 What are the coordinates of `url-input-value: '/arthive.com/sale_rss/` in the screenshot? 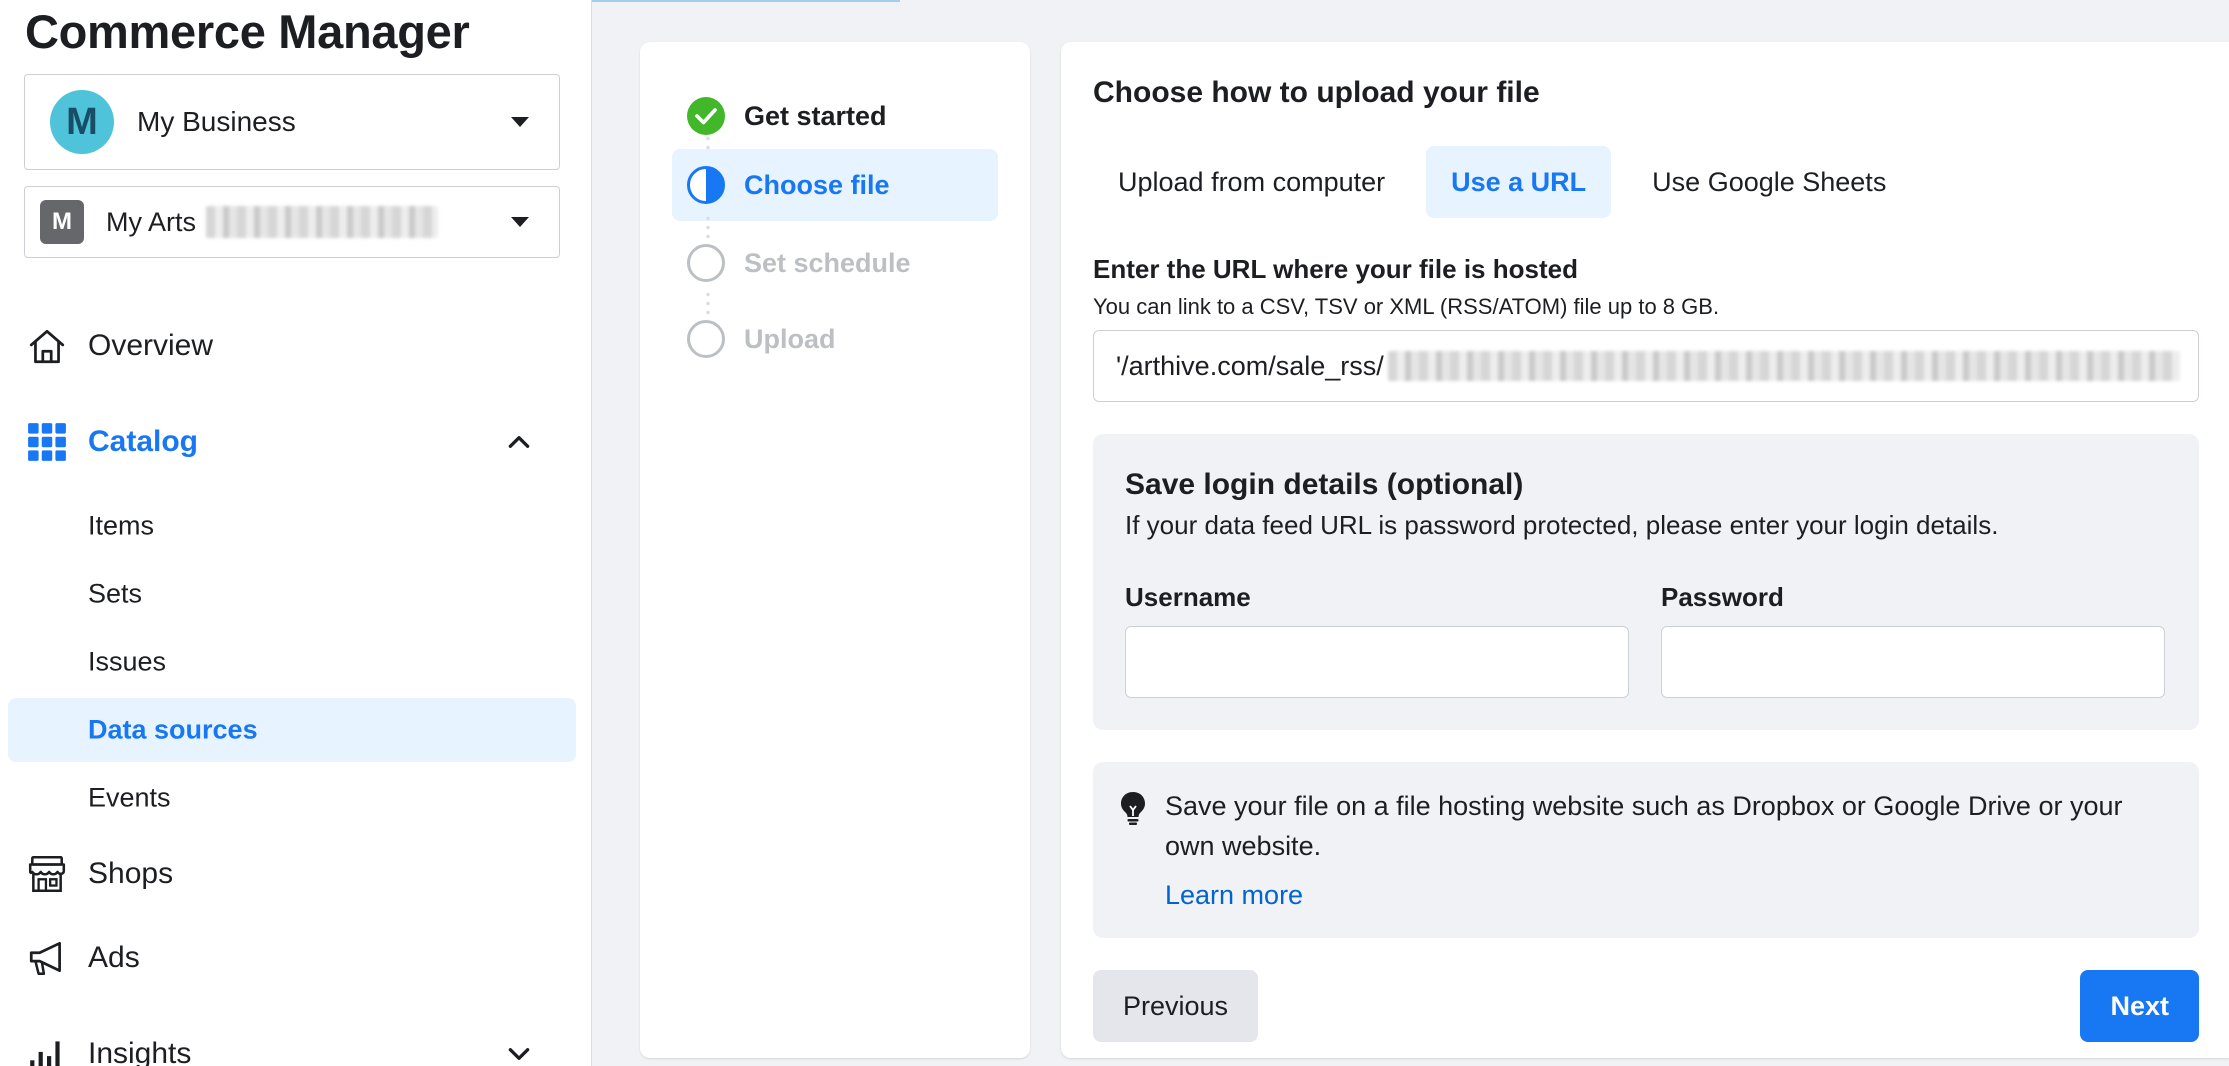 It's located at (1250, 365).